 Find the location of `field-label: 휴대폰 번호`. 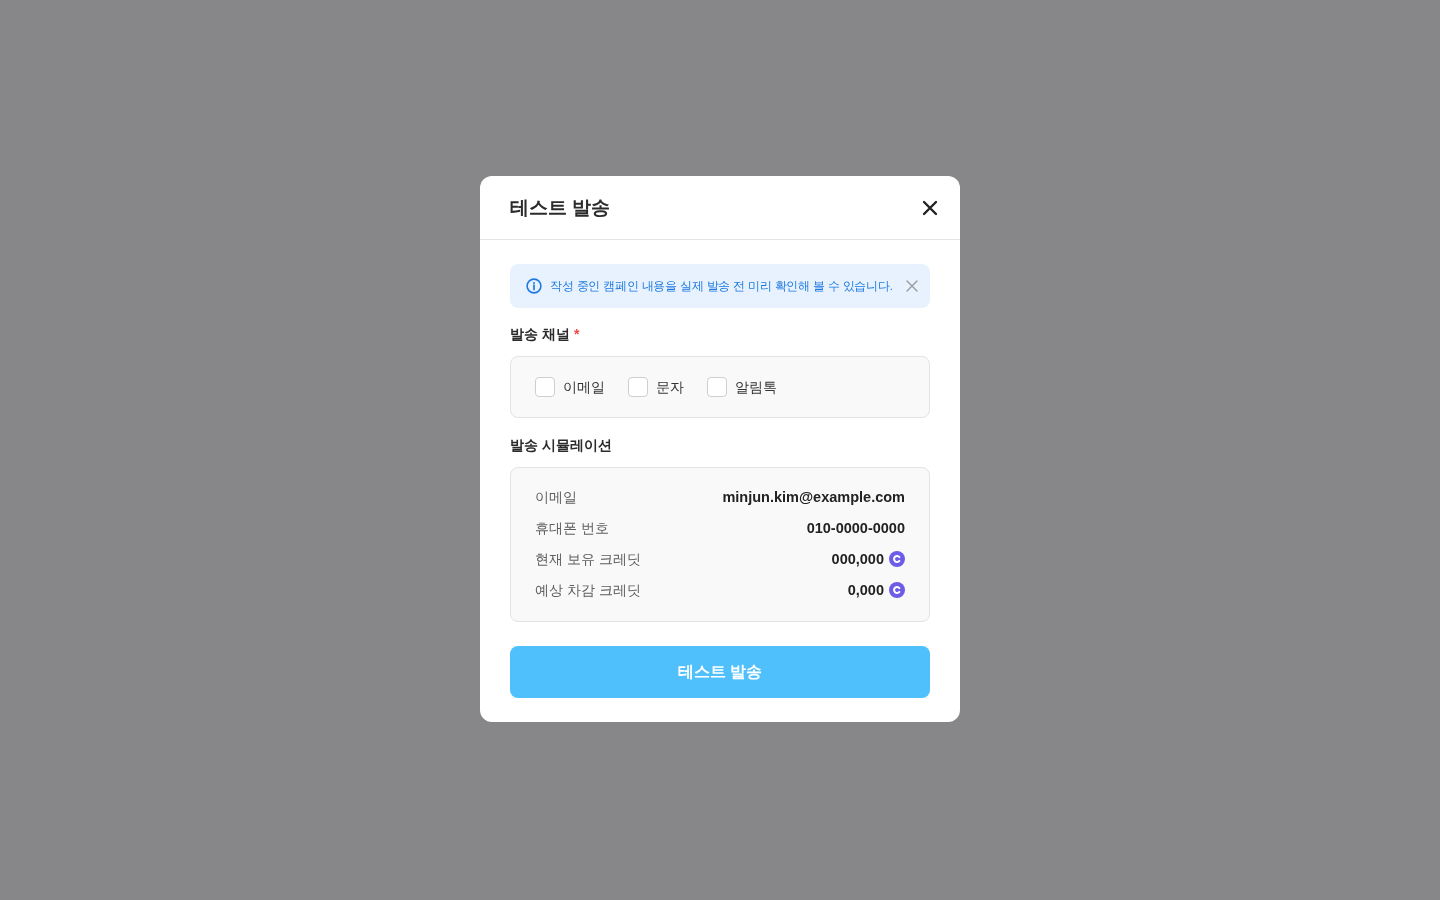

field-label: 휴대폰 번호 is located at coordinates (572, 528).